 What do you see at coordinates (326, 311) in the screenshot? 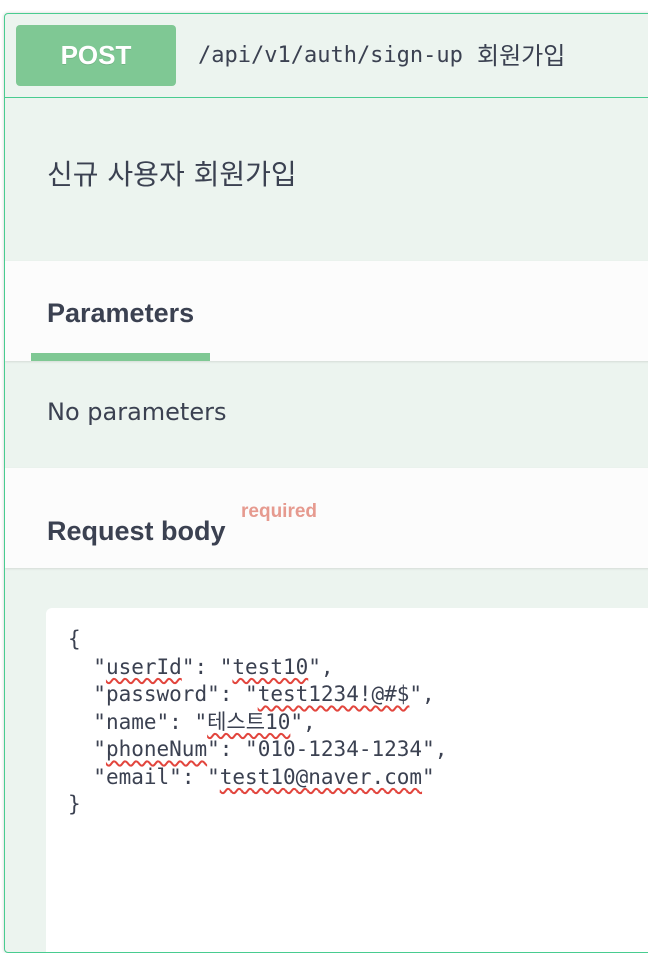
I see `parameters-tab-header: Parameters` at bounding box center [326, 311].